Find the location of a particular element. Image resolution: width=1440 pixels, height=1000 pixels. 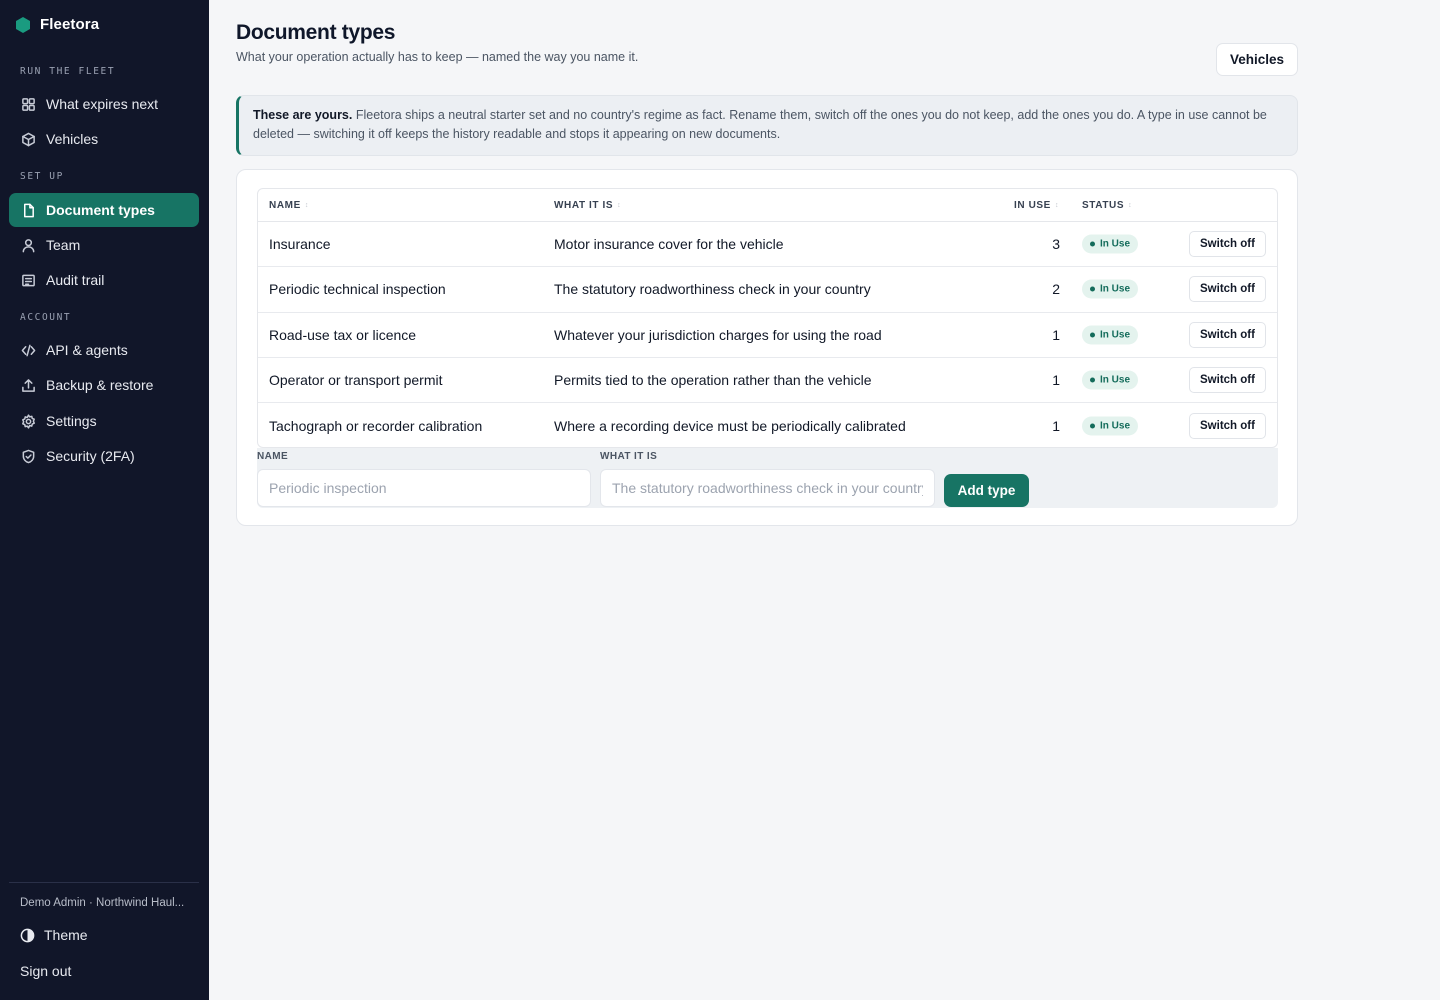

theme-toggle: Theme is located at coordinates (54, 935).